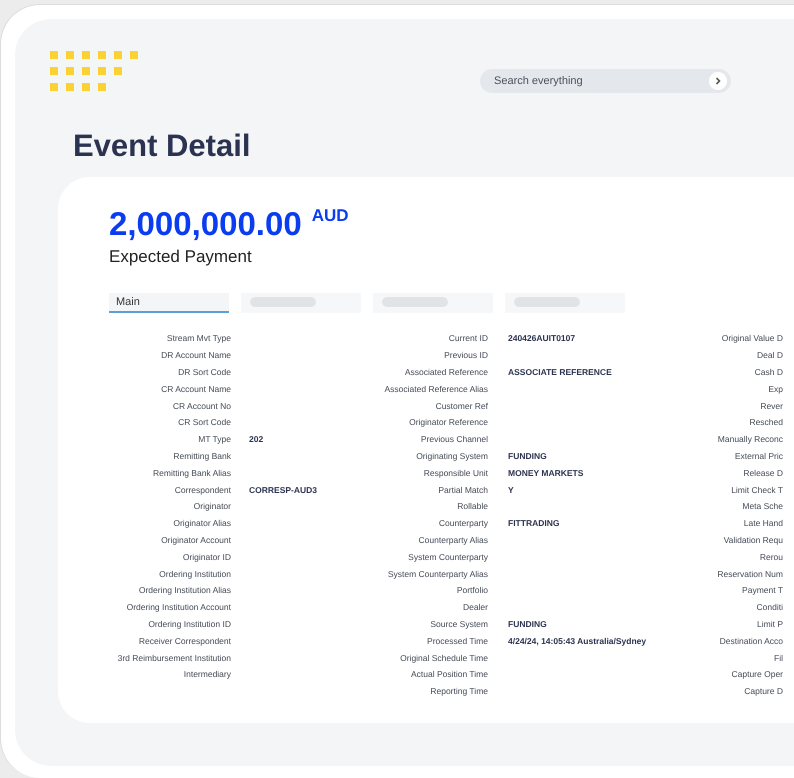  I want to click on field-label: MT Type, so click(214, 439).